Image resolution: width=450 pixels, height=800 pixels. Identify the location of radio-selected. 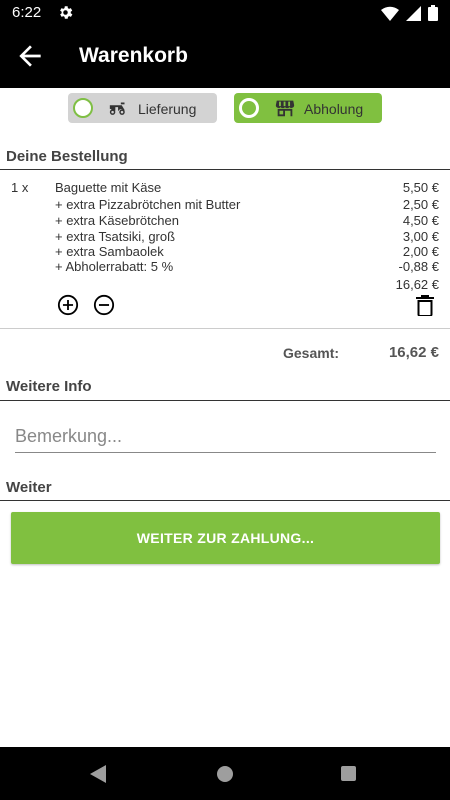
(249, 108).